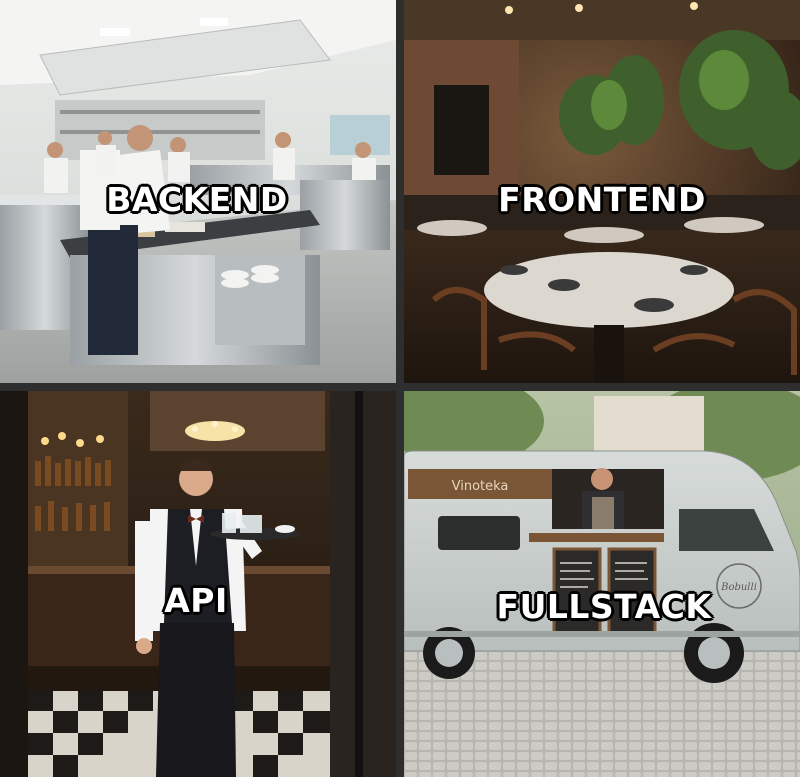 This screenshot has height=777, width=800. I want to click on fullstack-caption: FULLSTACK, so click(604, 606).